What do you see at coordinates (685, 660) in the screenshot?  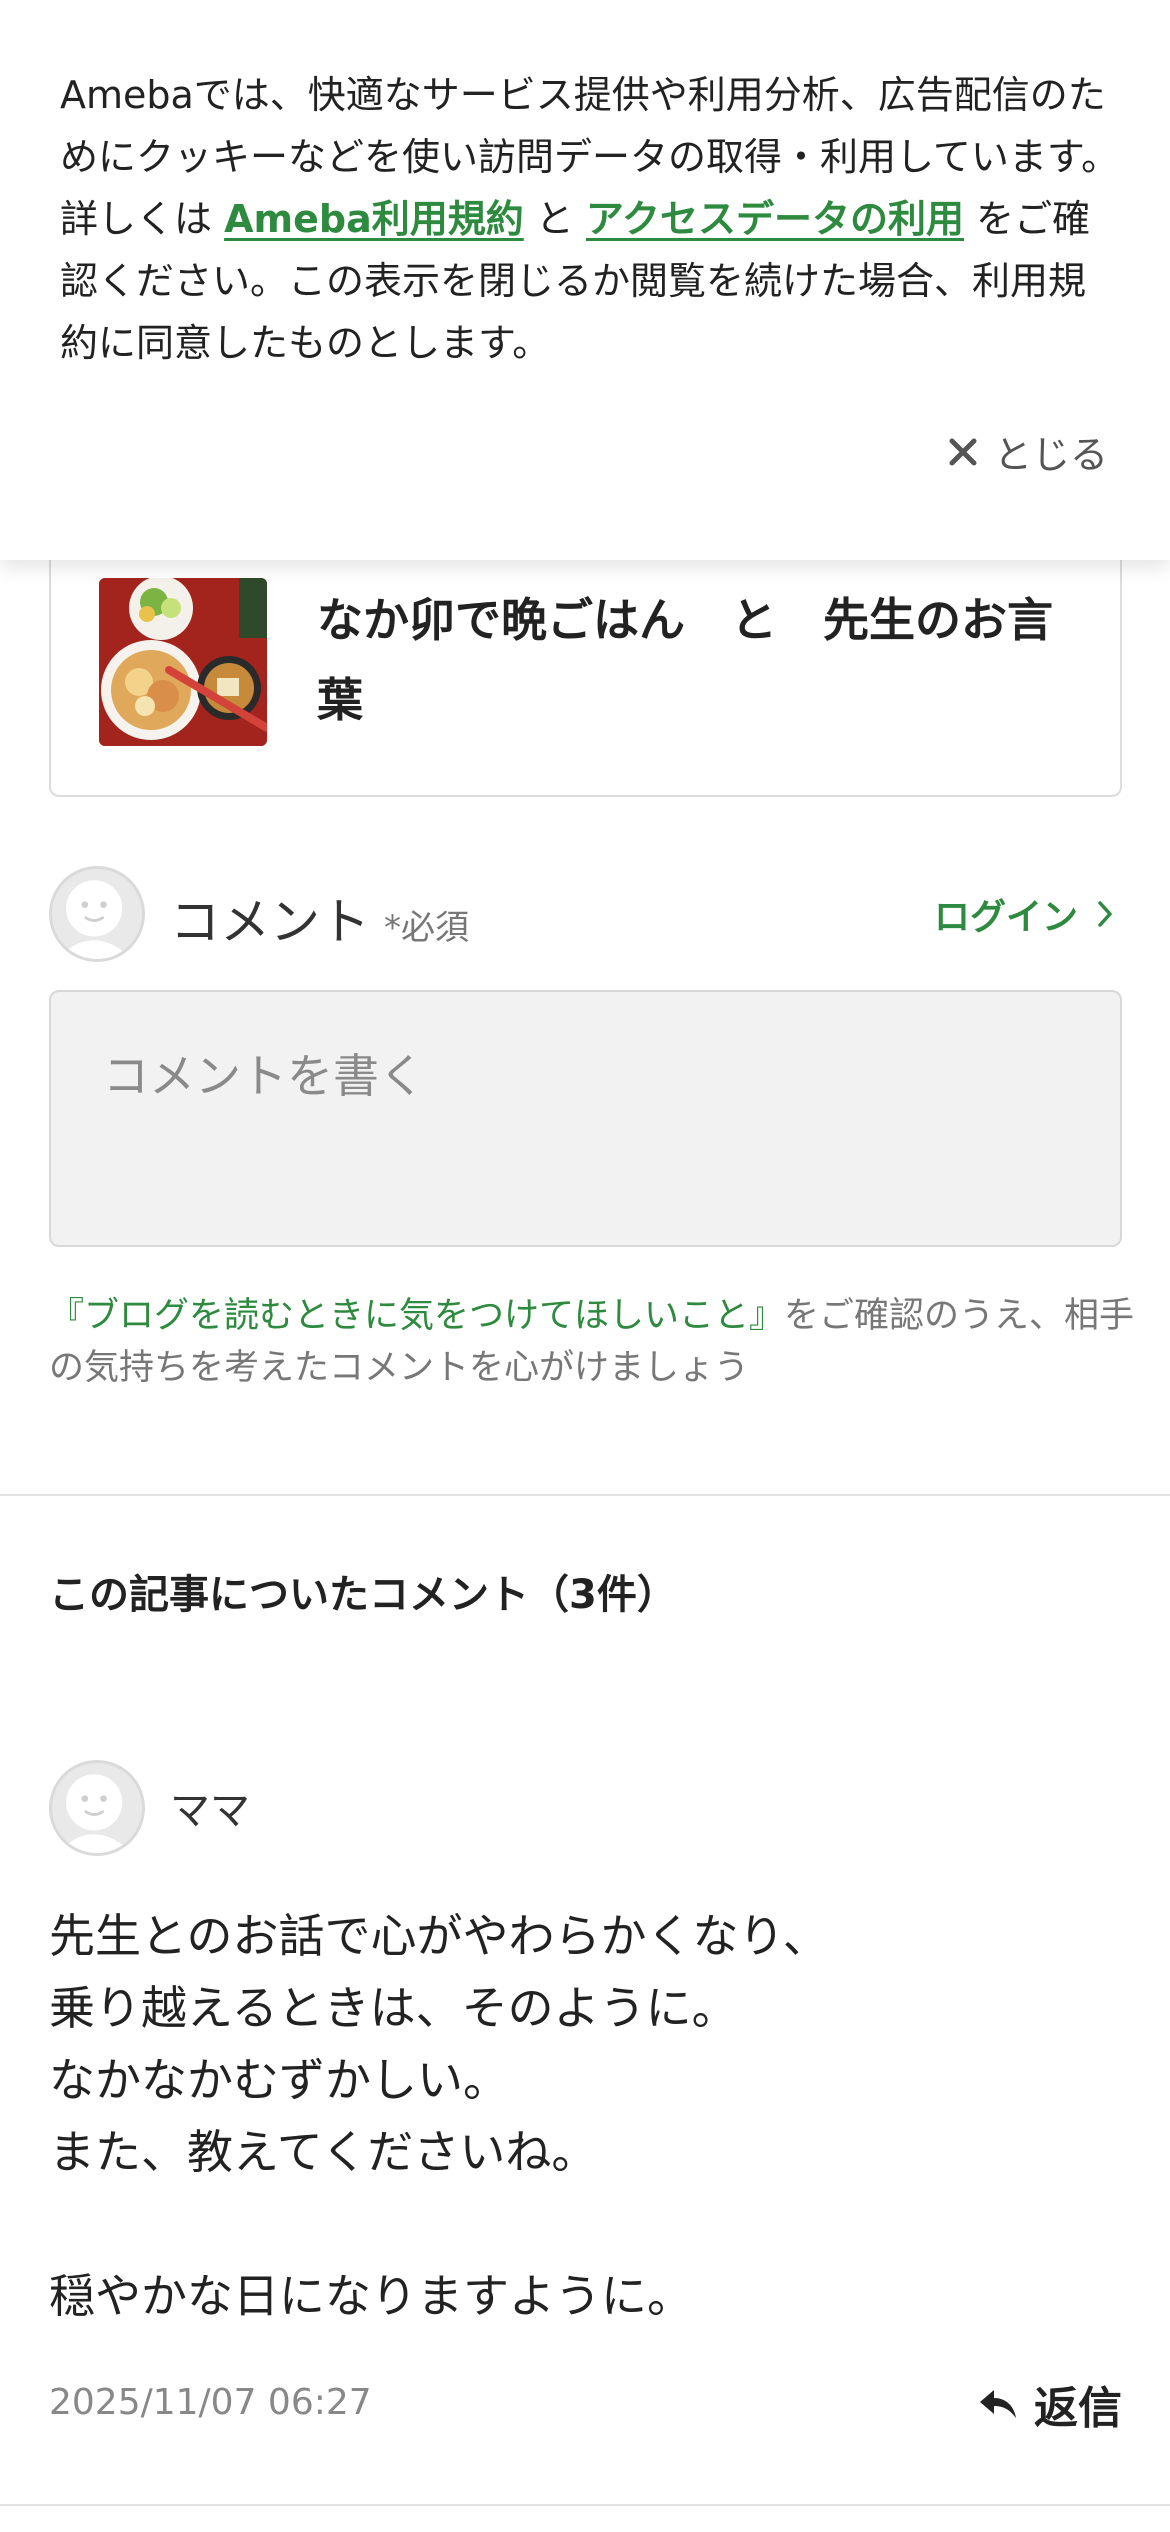 I see `article-title: なか卯で晩ごはん と 先生のお言葉` at bounding box center [685, 660].